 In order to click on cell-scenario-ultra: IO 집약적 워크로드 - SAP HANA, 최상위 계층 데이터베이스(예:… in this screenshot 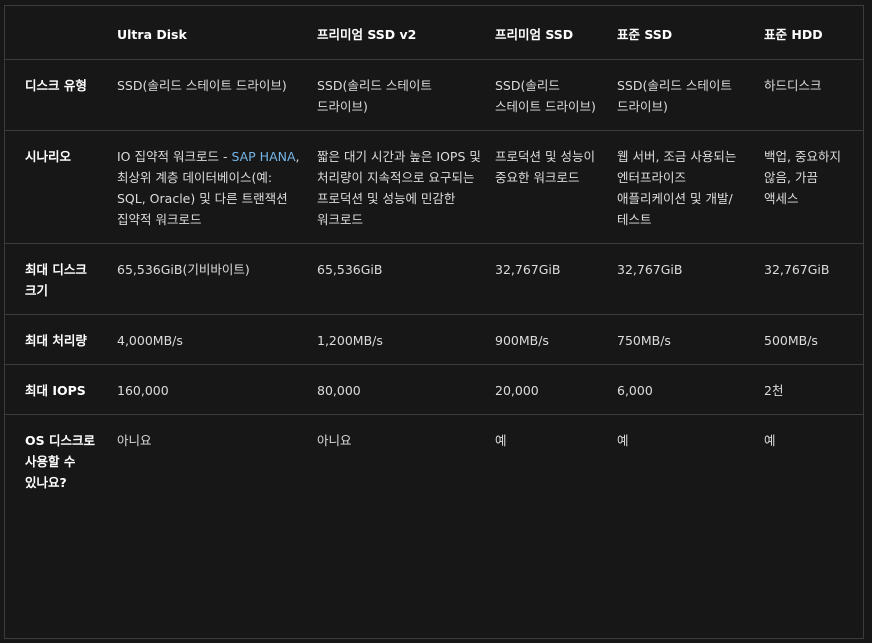, I will do `click(217, 188)`.